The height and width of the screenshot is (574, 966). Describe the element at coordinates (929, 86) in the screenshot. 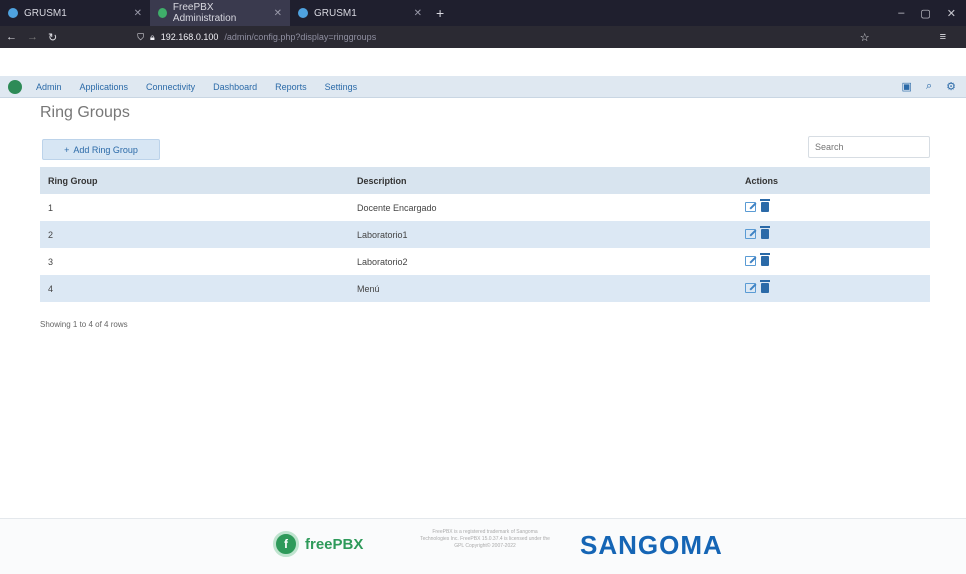

I see `search-icon: ⌕` at that location.